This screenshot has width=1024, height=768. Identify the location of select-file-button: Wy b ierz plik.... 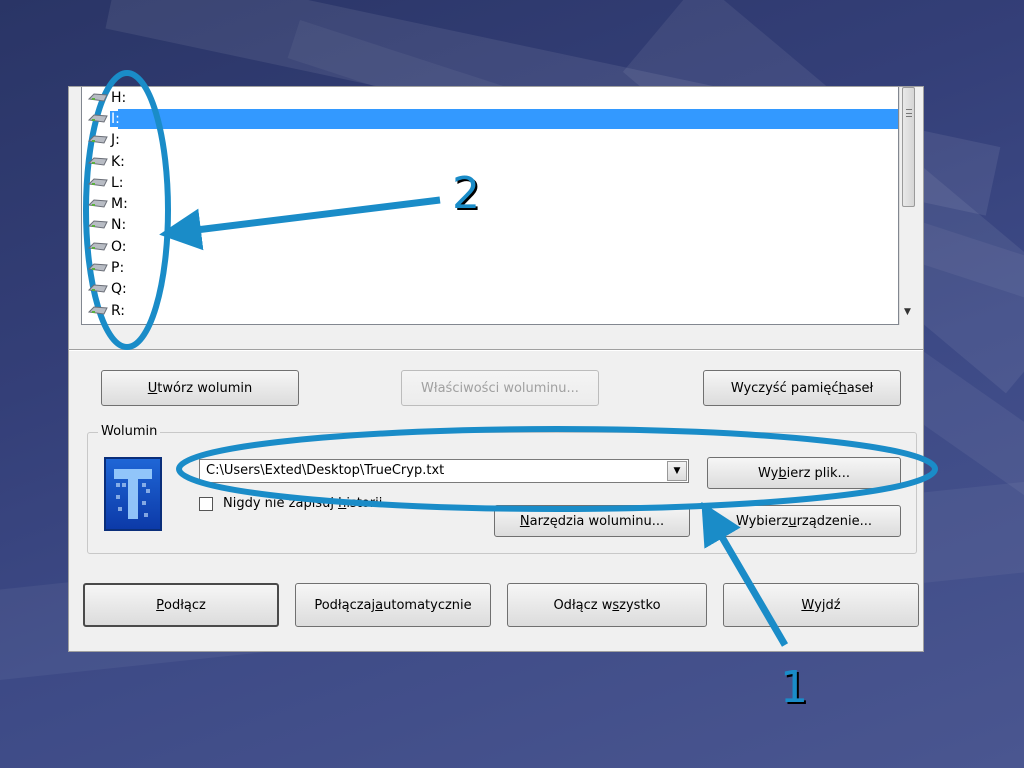
(804, 473).